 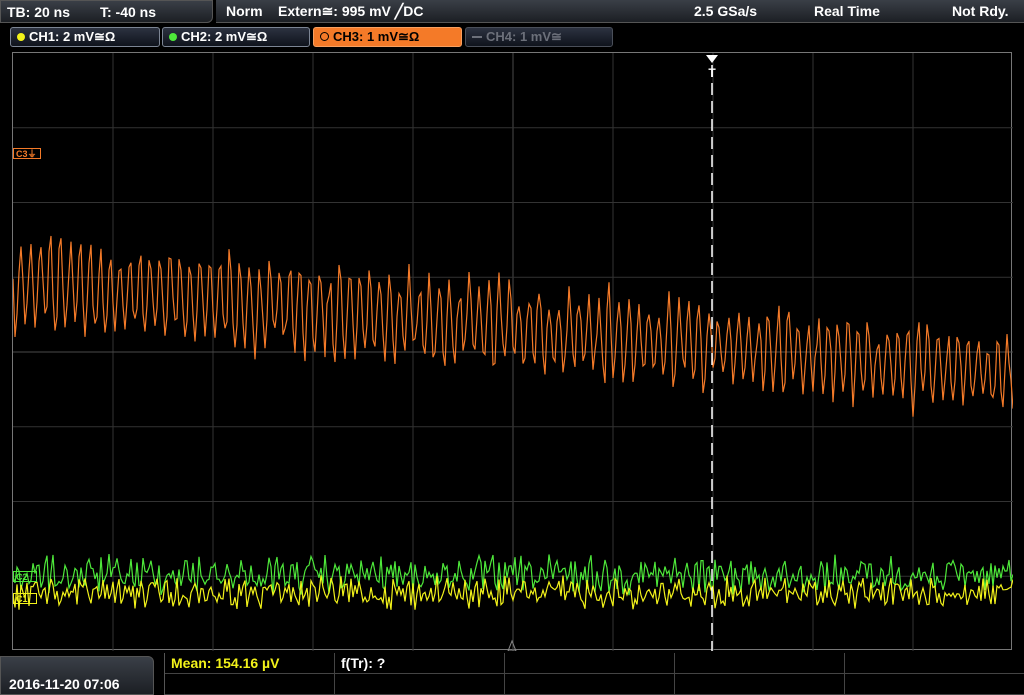 I want to click on ch2-label: CH2: 2 mV≅Ω, so click(x=224, y=36).